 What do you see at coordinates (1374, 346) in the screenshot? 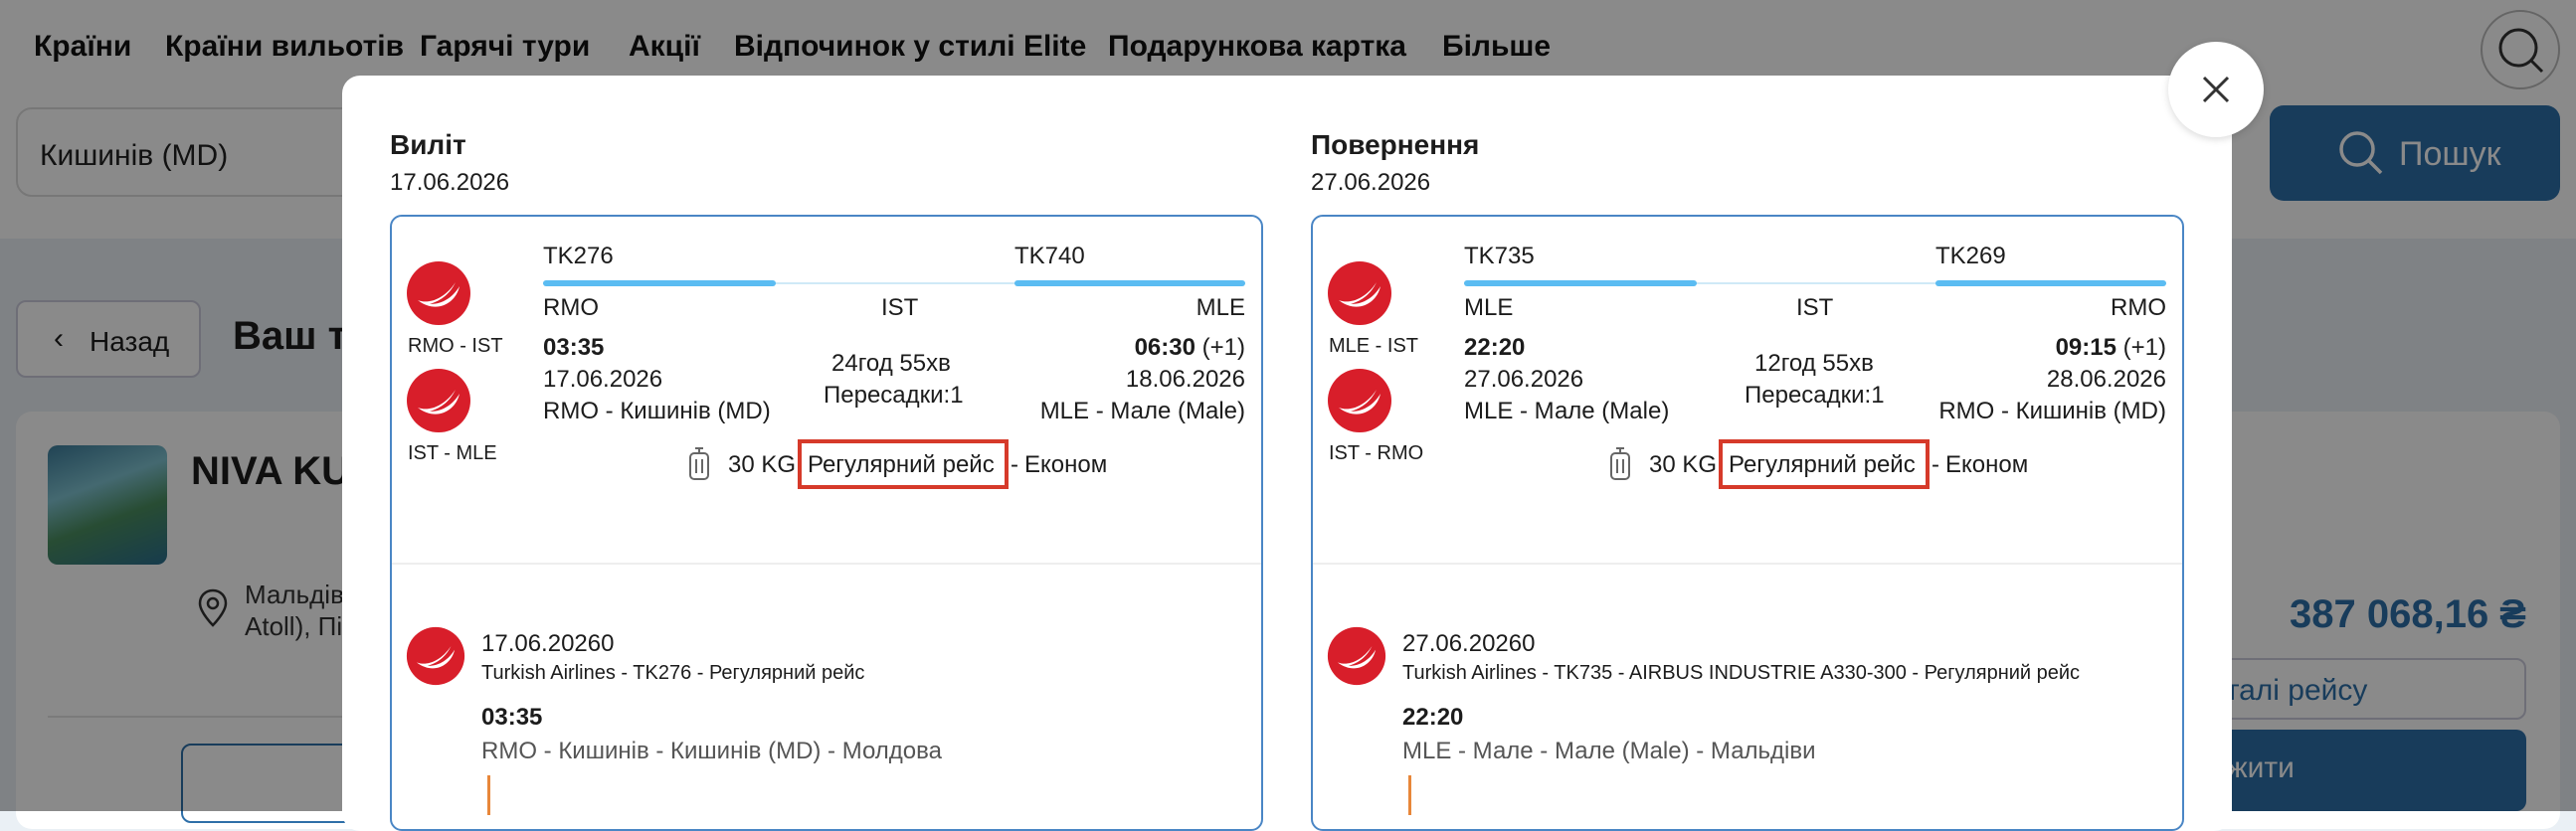
I see `leg-1-route: MLE - IST` at bounding box center [1374, 346].